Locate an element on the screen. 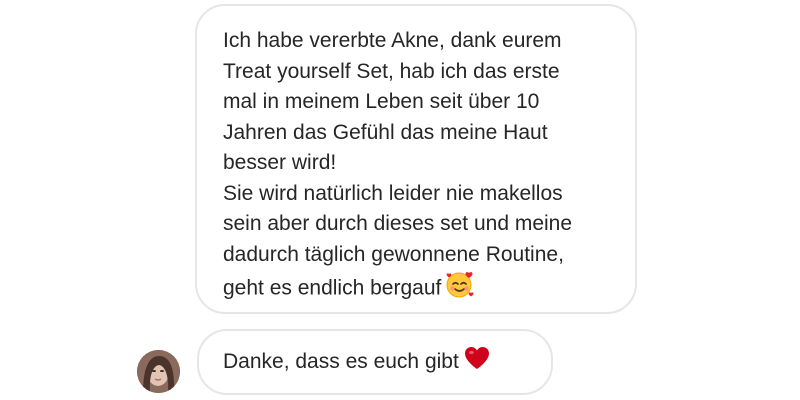 The height and width of the screenshot is (400, 800). smiling-face-with-hearts-icon is located at coordinates (460, 289).